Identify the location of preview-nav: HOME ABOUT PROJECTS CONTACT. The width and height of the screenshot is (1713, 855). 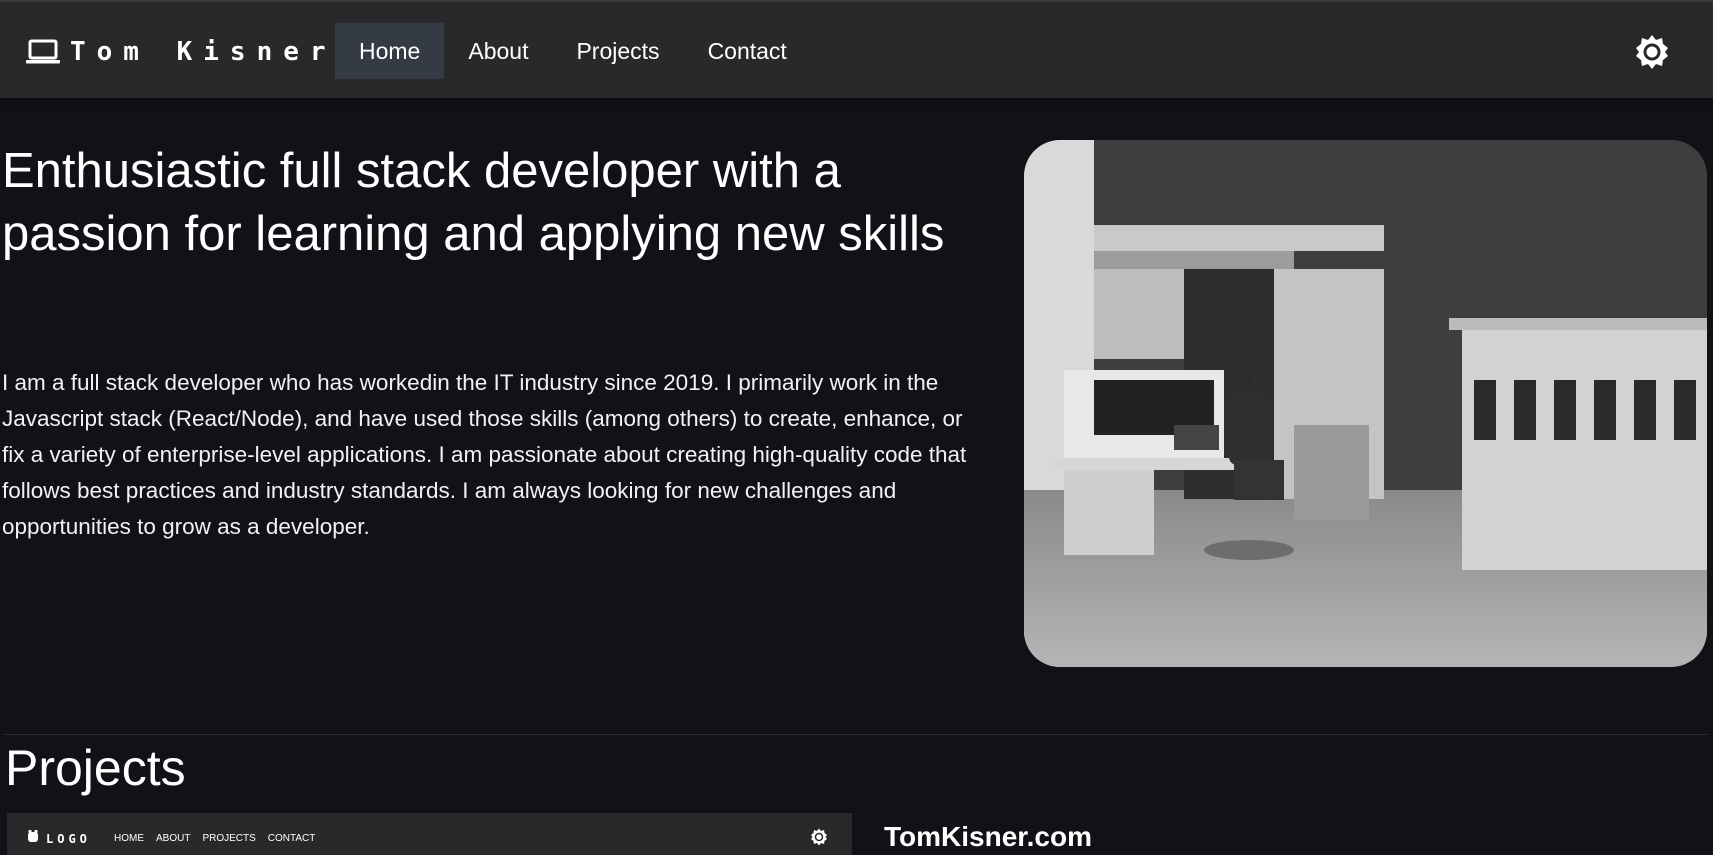
(220, 838).